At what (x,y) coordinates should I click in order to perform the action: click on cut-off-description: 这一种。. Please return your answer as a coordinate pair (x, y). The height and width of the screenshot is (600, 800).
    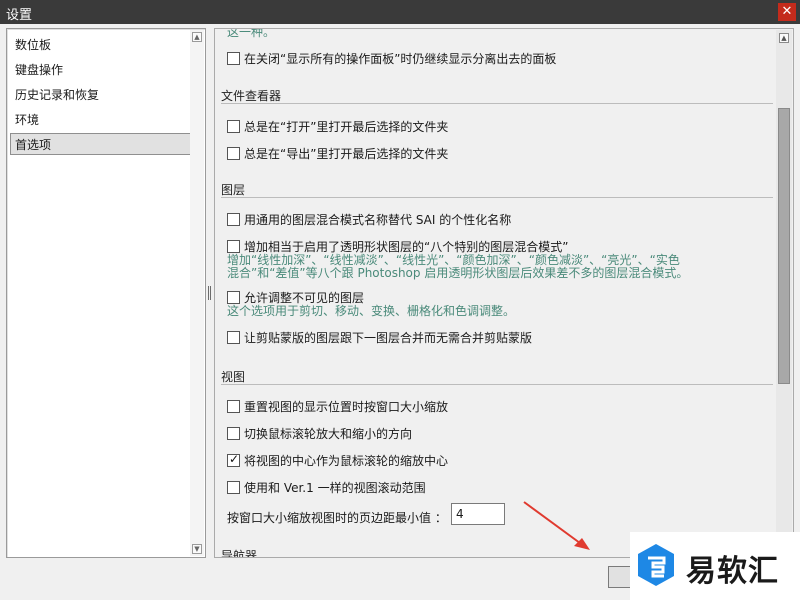
    Looking at the image, I should click on (251, 33).